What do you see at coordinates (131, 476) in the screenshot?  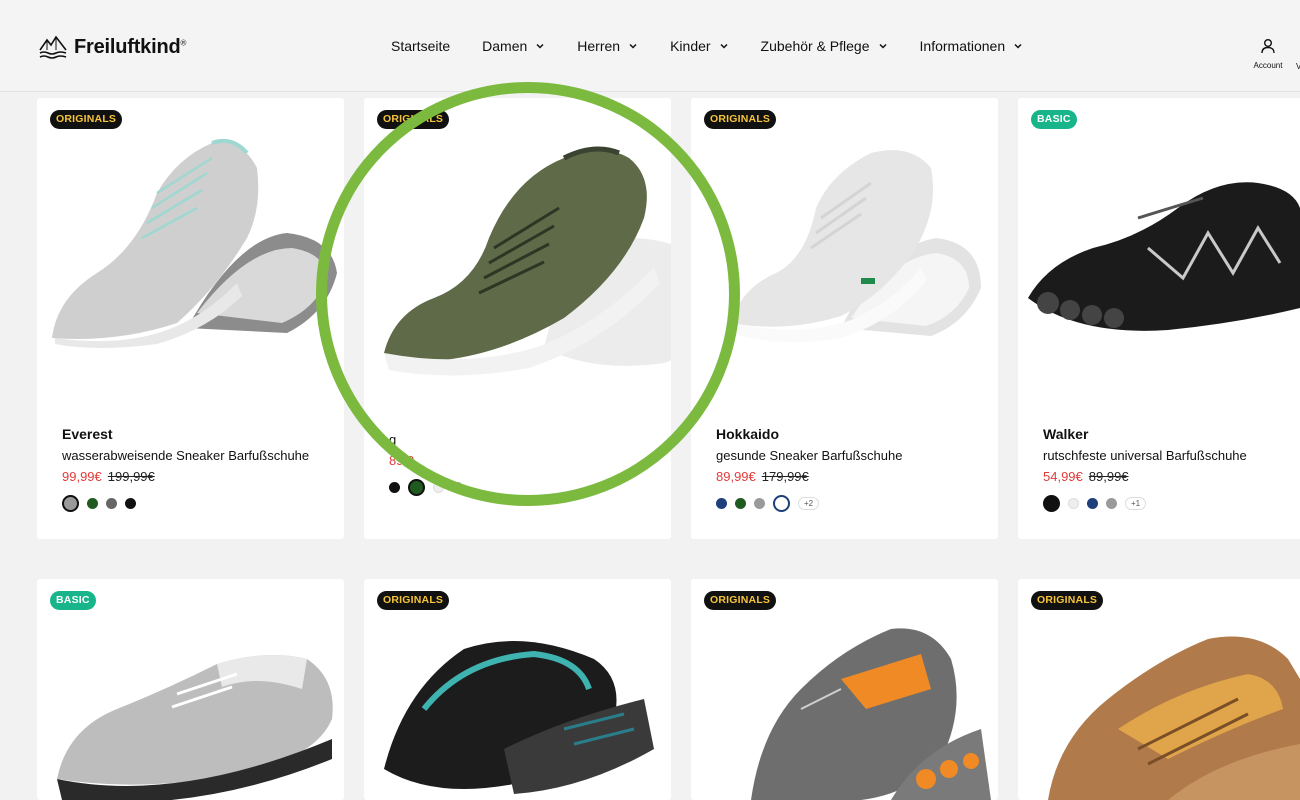 I see `original-price: 199,99€` at bounding box center [131, 476].